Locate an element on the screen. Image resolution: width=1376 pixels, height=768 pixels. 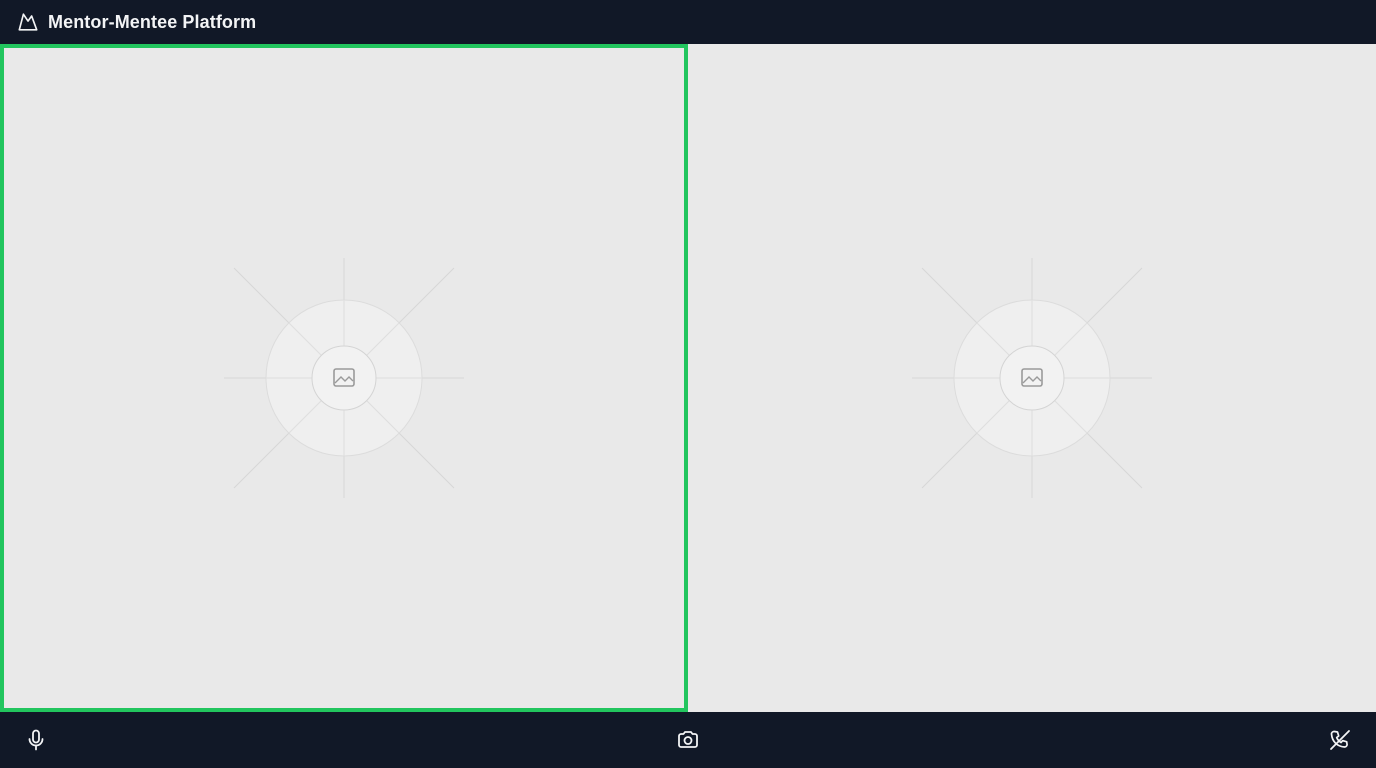
call-controls-bar is located at coordinates (688, 740).